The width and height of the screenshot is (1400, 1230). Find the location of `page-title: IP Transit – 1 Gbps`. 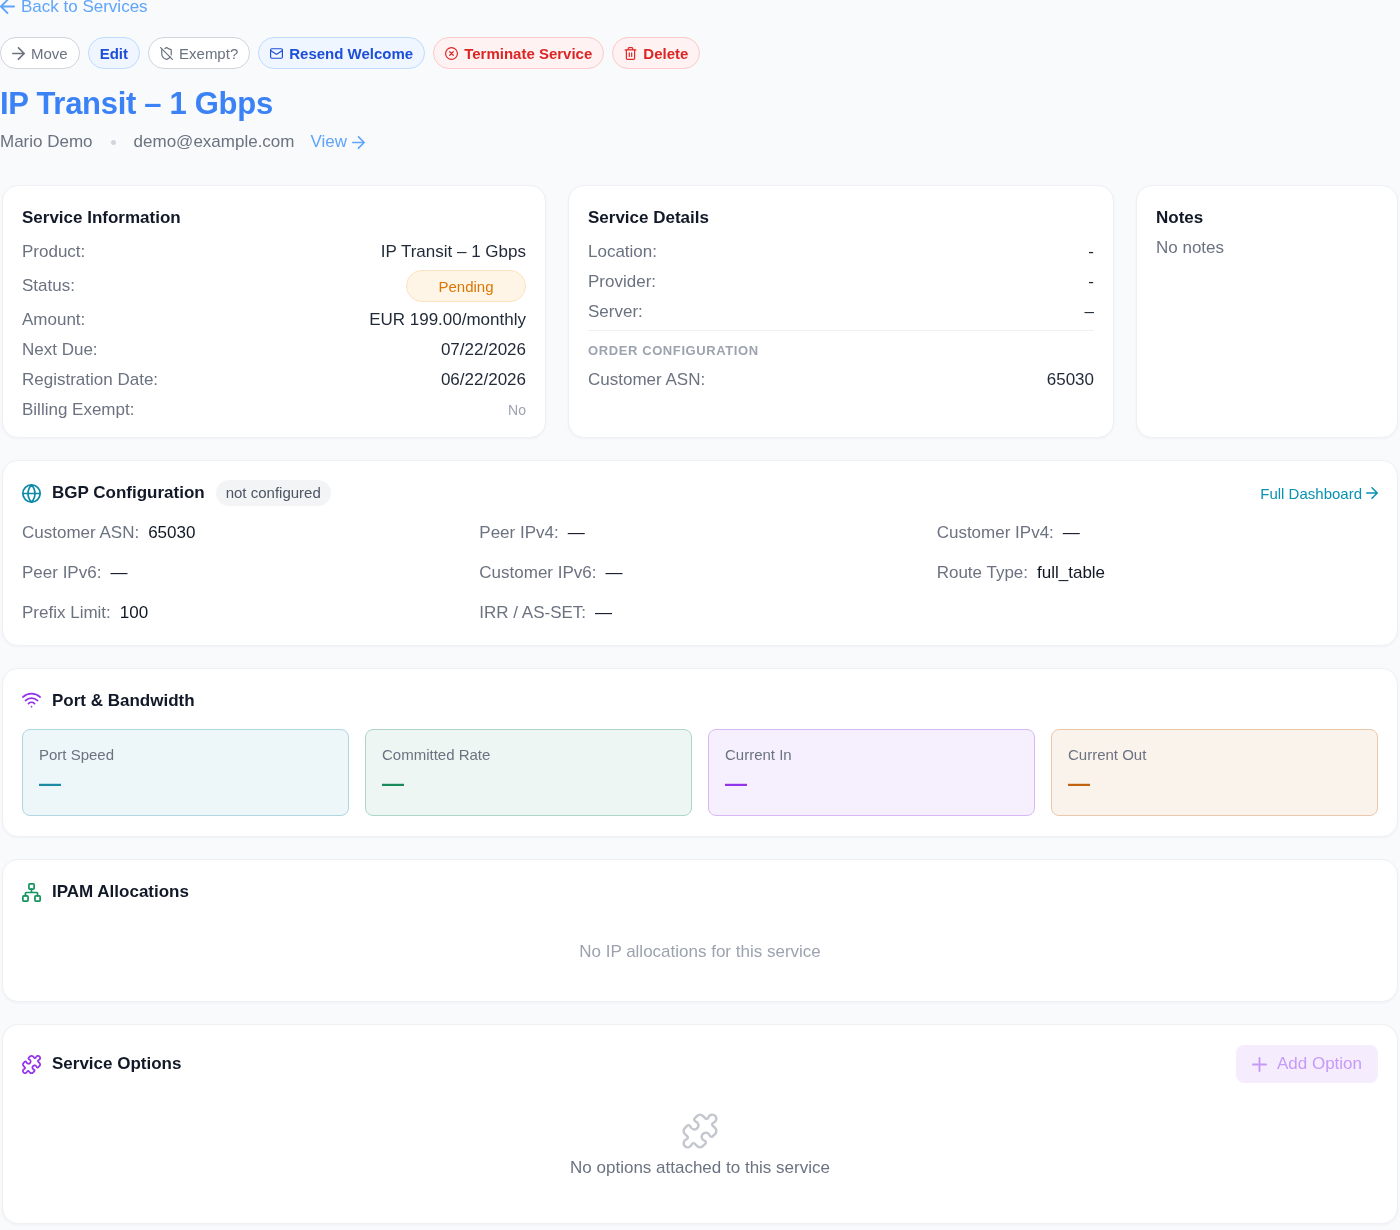

page-title: IP Transit – 1 Gbps is located at coordinates (137, 104).